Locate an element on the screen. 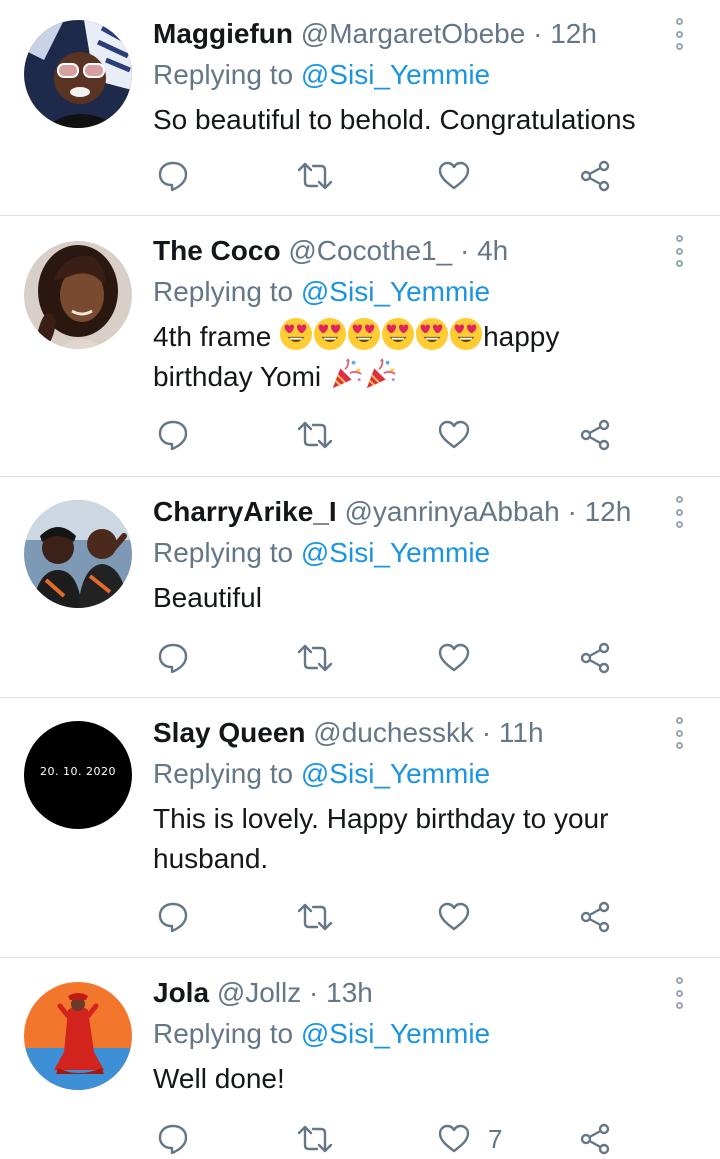  tweet-text-line: happy is located at coordinates (521, 336).